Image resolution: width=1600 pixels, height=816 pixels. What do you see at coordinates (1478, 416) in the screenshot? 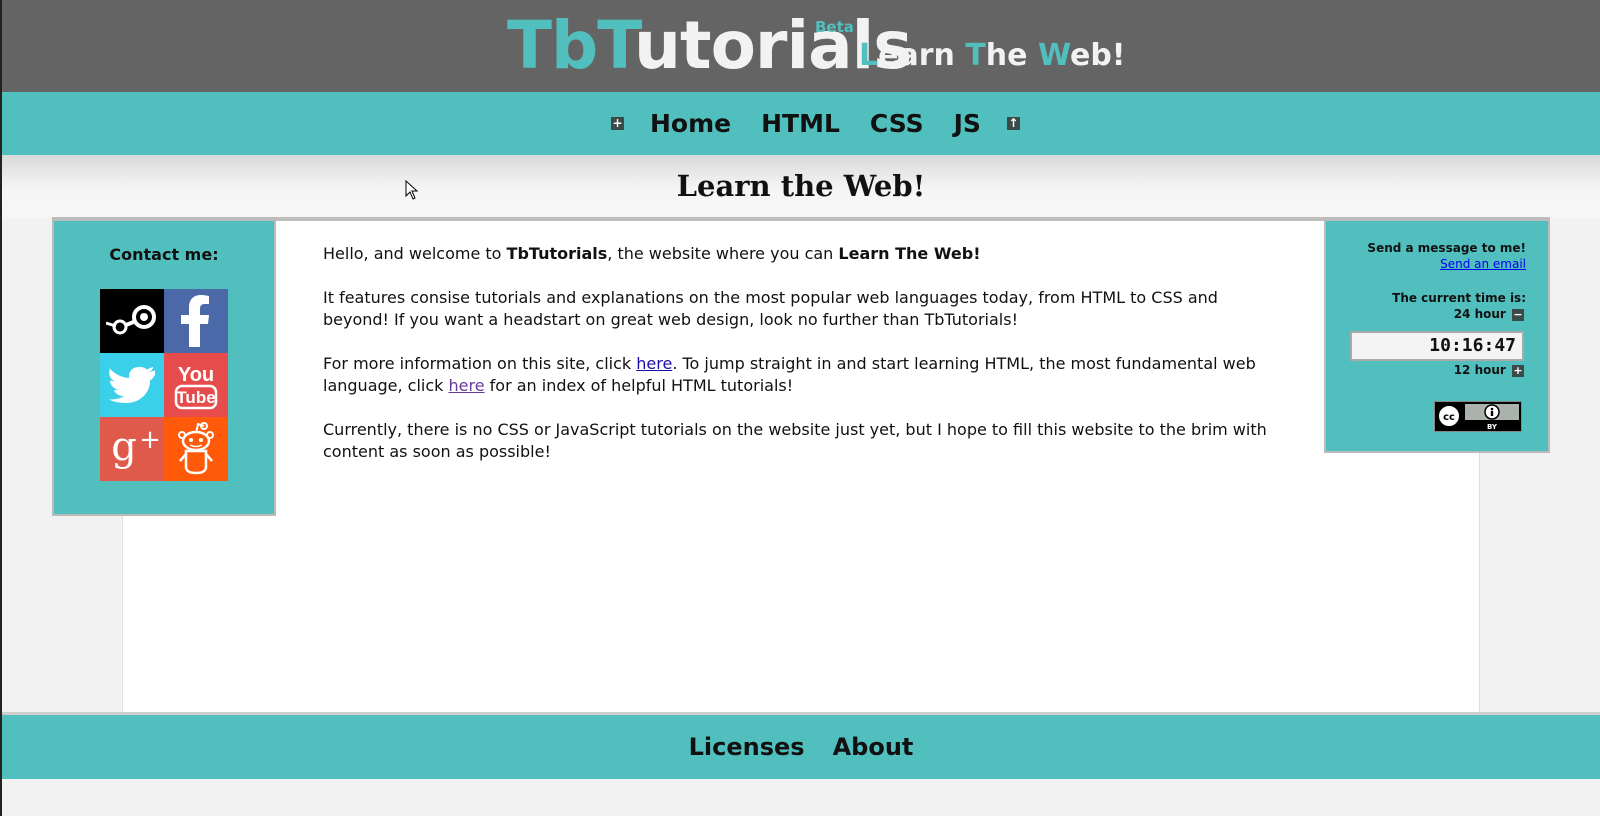
I see `creative-commons-badge: cc BY` at bounding box center [1478, 416].